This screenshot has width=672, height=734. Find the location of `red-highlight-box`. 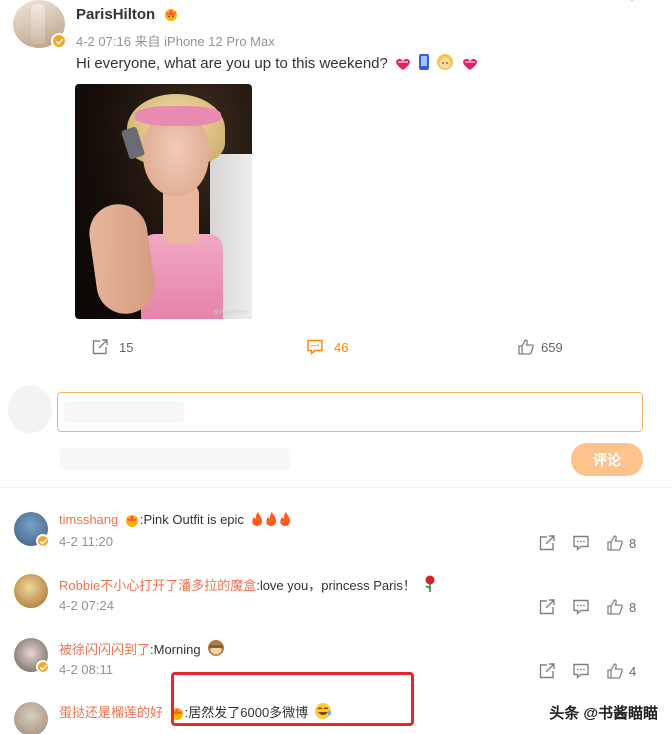

red-highlight-box is located at coordinates (292, 699).